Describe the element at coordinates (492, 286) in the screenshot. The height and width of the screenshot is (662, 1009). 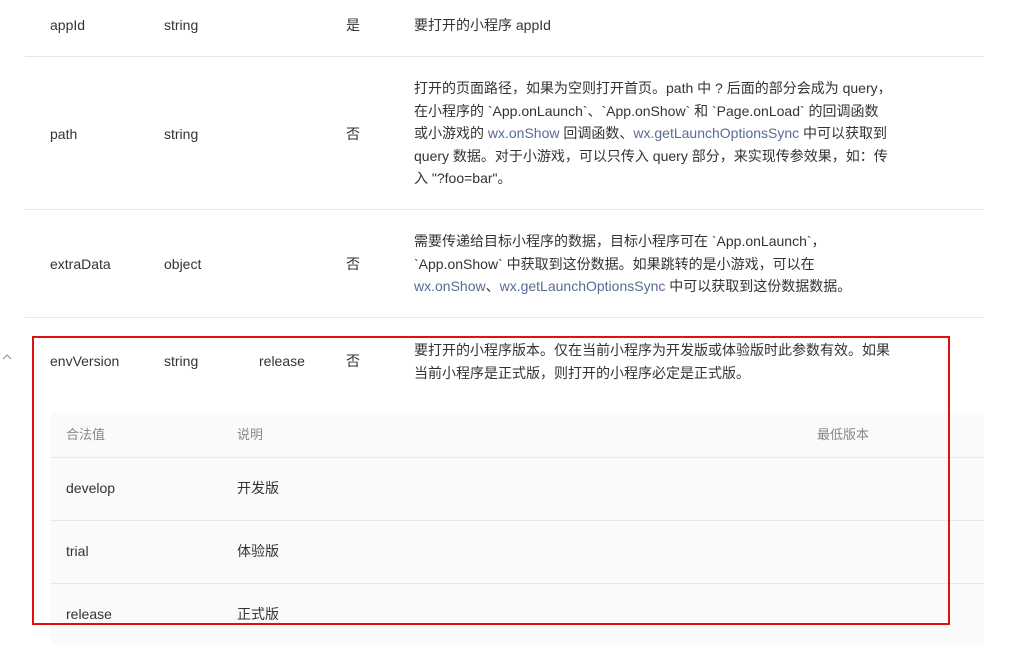
I see `desc-text: 、` at that location.